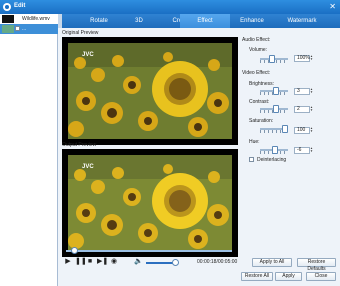 Image resolution: width=340 pixels, height=286 pixels. What do you see at coordinates (302, 150) in the screenshot?
I see `hue-input: -6` at bounding box center [302, 150].